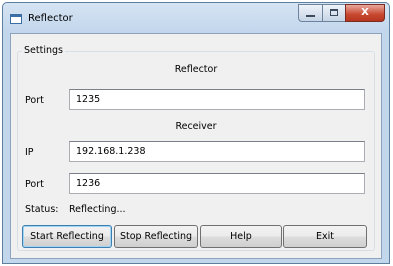 The image size is (393, 266). Describe the element at coordinates (156, 236) in the screenshot. I see `stop-reflecting-button: Stop Reflecting` at that location.